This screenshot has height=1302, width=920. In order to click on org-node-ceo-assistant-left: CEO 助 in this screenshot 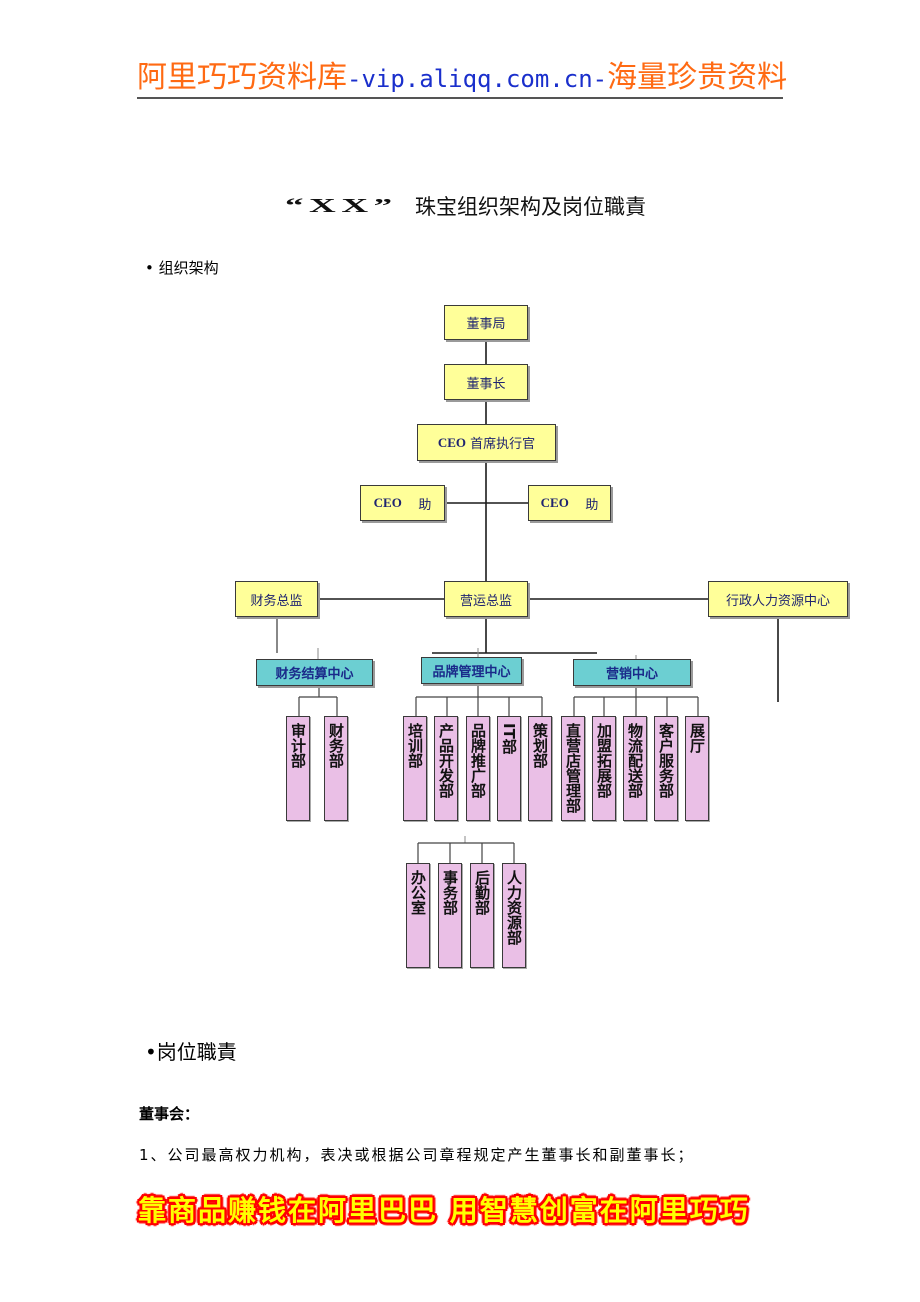, I will do `click(402, 503)`.